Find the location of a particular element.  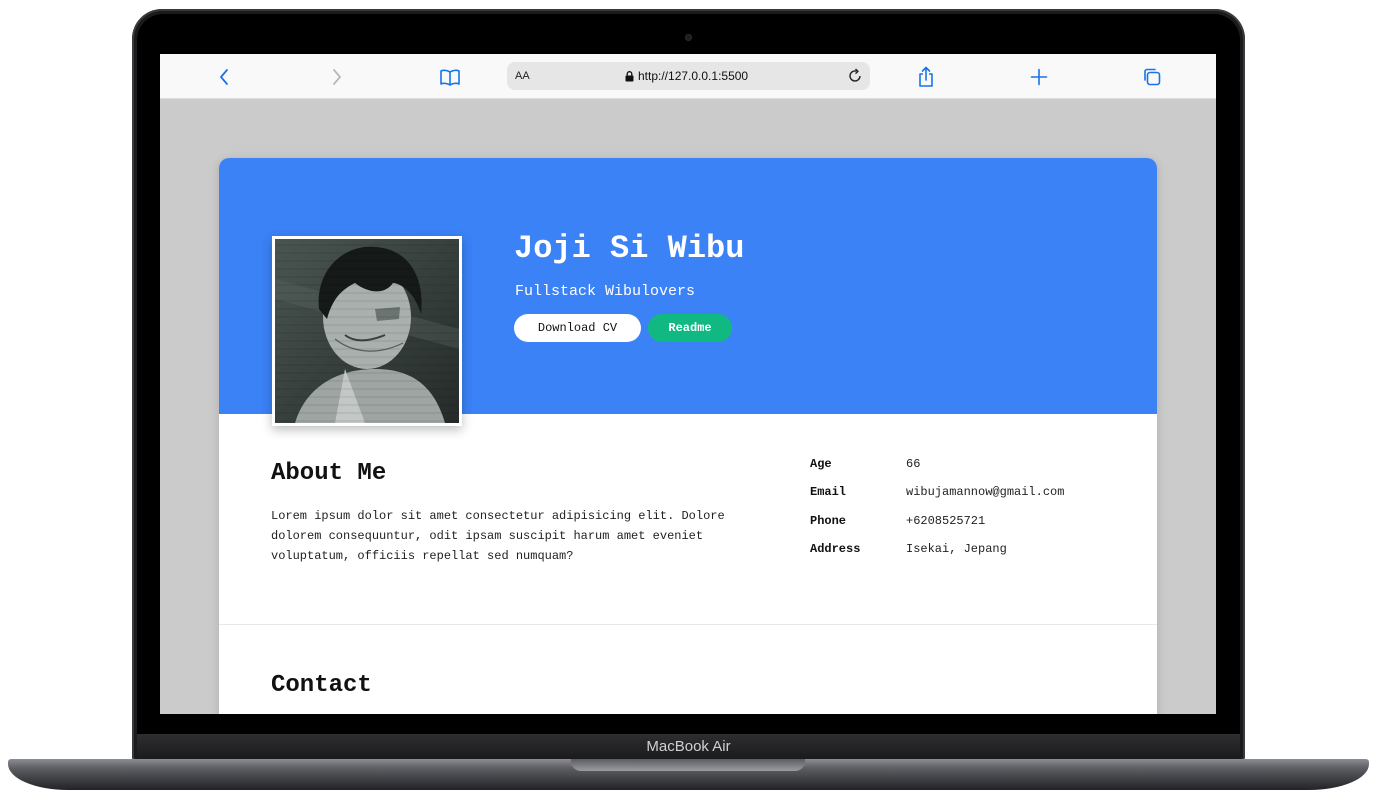

address-bar: AA http://127.0.0.1:5500 is located at coordinates (688, 76).